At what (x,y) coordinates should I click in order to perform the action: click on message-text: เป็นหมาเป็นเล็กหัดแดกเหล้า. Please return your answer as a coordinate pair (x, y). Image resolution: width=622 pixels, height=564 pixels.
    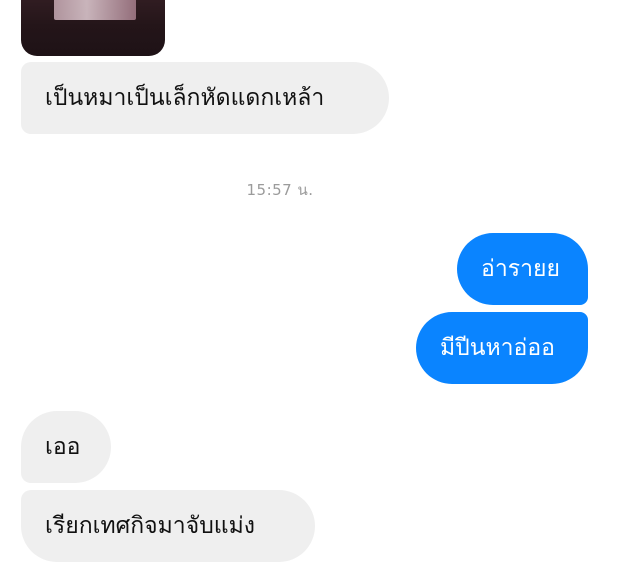
    Looking at the image, I should click on (185, 98).